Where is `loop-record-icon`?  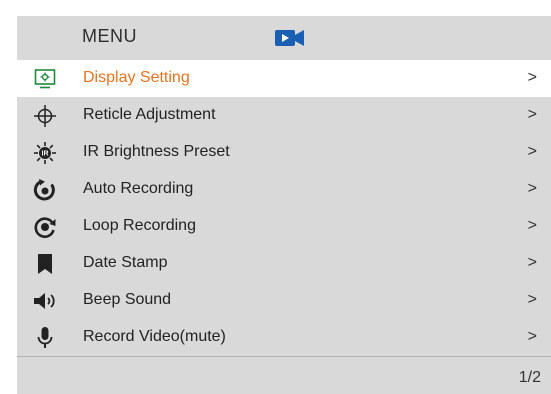 loop-record-icon is located at coordinates (45, 227).